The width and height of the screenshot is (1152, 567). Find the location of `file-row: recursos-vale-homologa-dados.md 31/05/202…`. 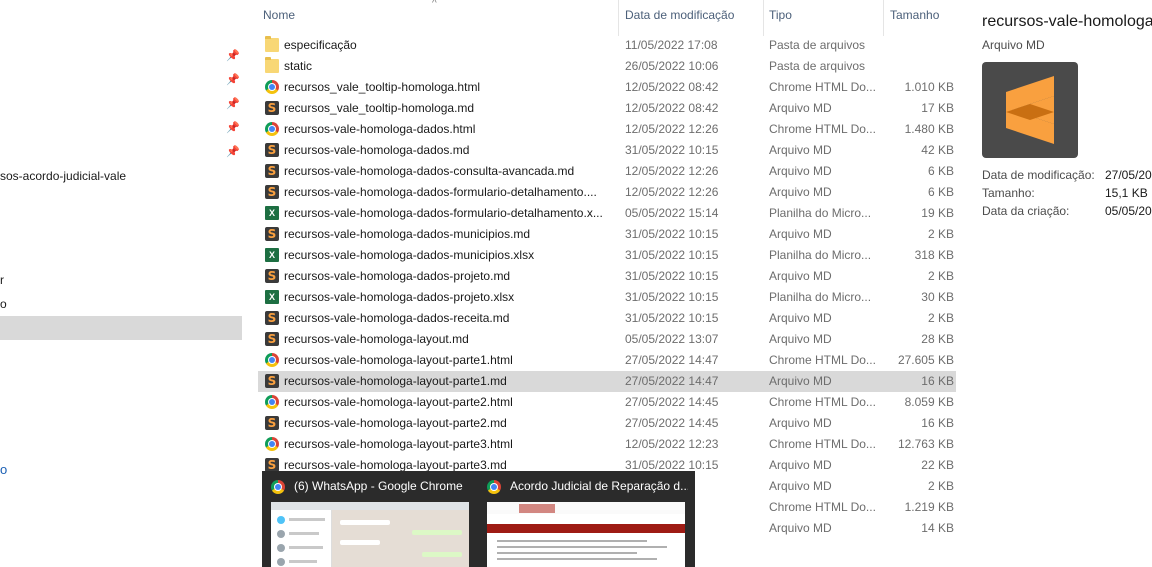

file-row: recursos-vale-homologa-dados.md 31/05/202… is located at coordinates (607, 150).